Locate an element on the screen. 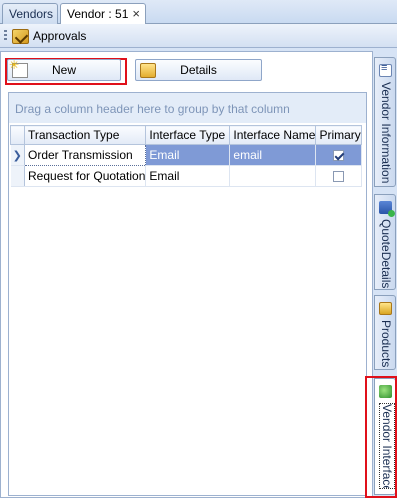 The image size is (397, 498). side-tab-label: Products is located at coordinates (386, 344).